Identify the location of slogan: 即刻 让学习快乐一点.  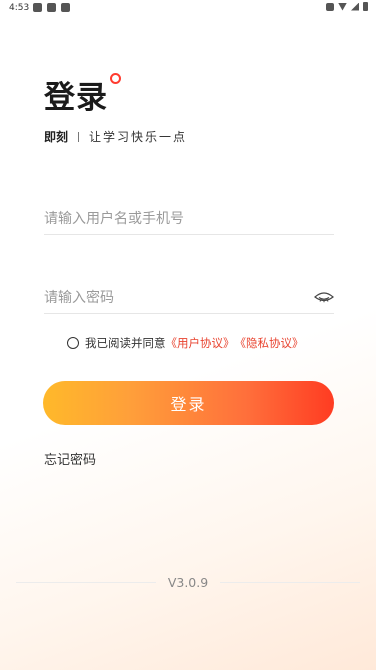
(115, 136).